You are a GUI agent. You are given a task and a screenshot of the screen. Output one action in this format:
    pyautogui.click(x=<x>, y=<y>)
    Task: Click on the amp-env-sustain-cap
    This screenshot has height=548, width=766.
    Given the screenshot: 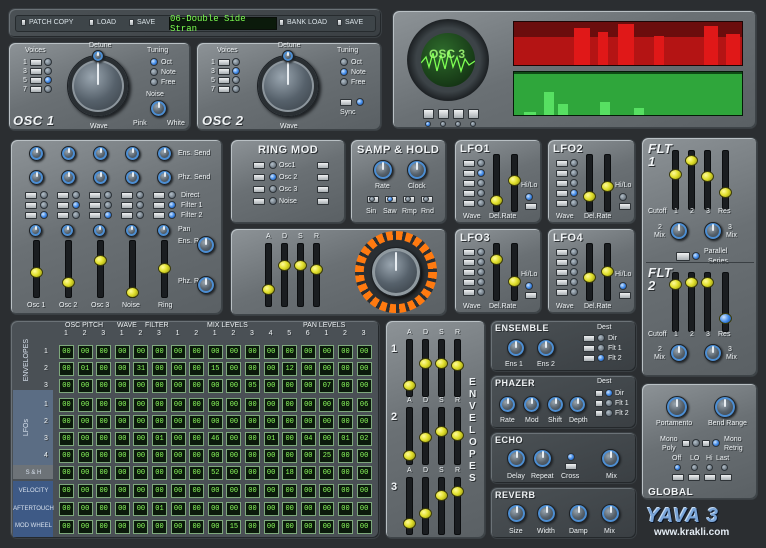 What is the action you would take?
    pyautogui.click(x=300, y=265)
    